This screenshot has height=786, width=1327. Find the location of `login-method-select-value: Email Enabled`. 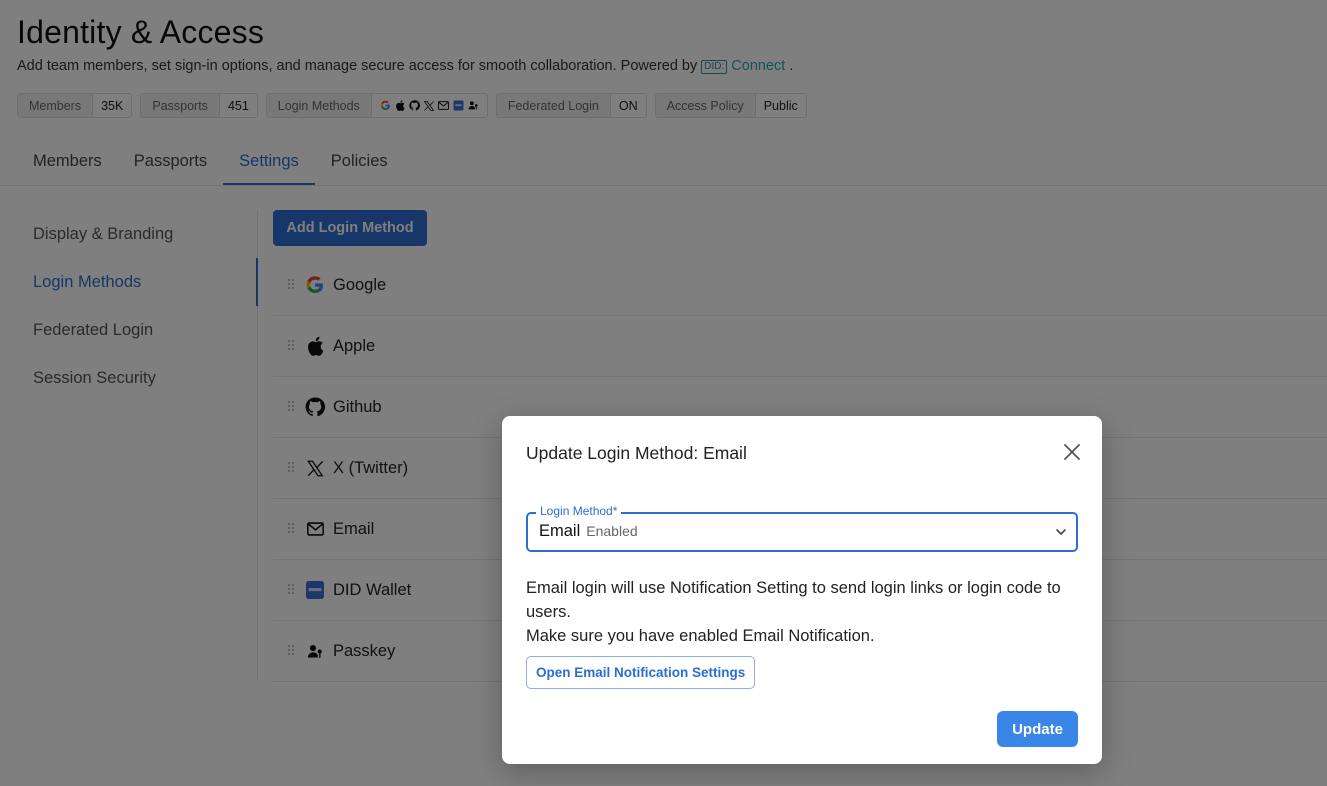

login-method-select-value: Email Enabled is located at coordinates (588, 531).